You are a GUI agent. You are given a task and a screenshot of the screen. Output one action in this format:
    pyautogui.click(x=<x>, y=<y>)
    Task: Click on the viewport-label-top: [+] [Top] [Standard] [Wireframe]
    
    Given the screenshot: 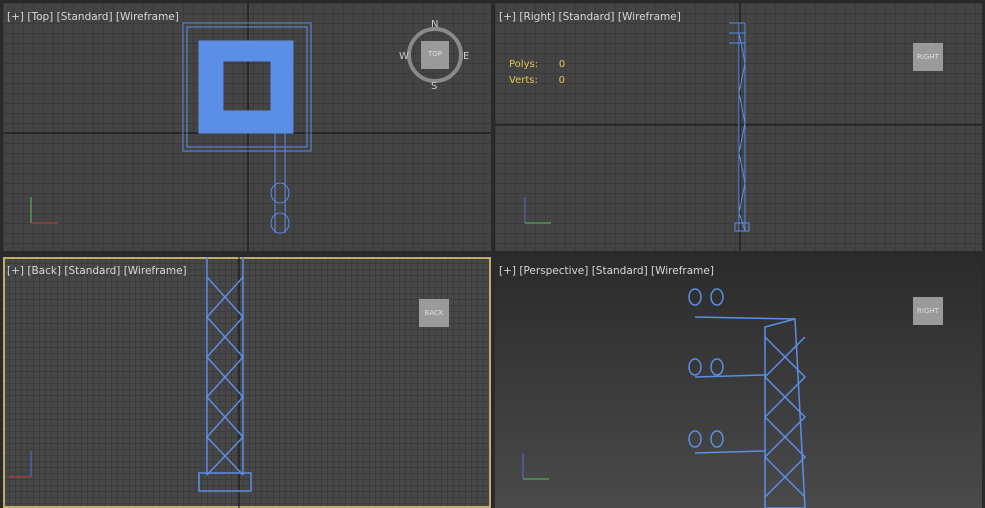 What is the action you would take?
    pyautogui.click(x=93, y=17)
    